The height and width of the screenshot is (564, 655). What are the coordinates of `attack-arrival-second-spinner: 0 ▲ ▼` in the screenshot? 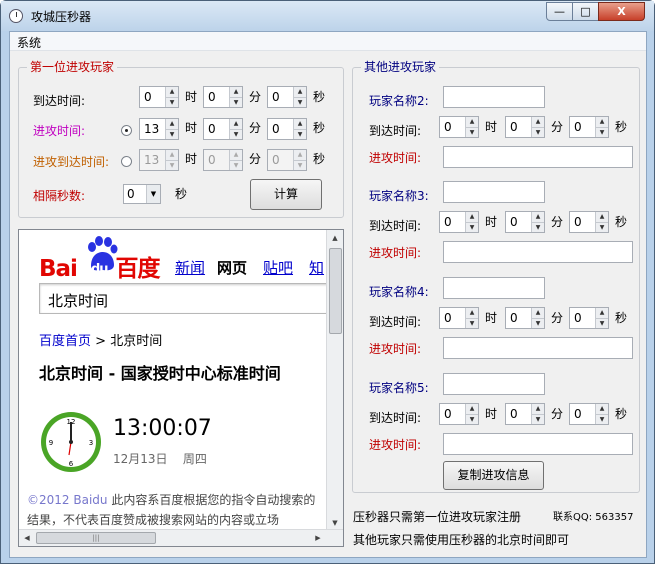 It's located at (287, 160).